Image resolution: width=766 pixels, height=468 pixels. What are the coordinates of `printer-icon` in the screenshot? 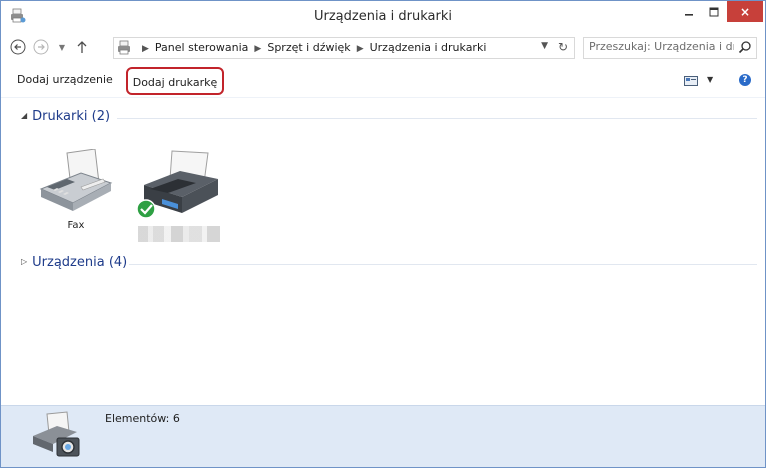 It's located at (177, 184).